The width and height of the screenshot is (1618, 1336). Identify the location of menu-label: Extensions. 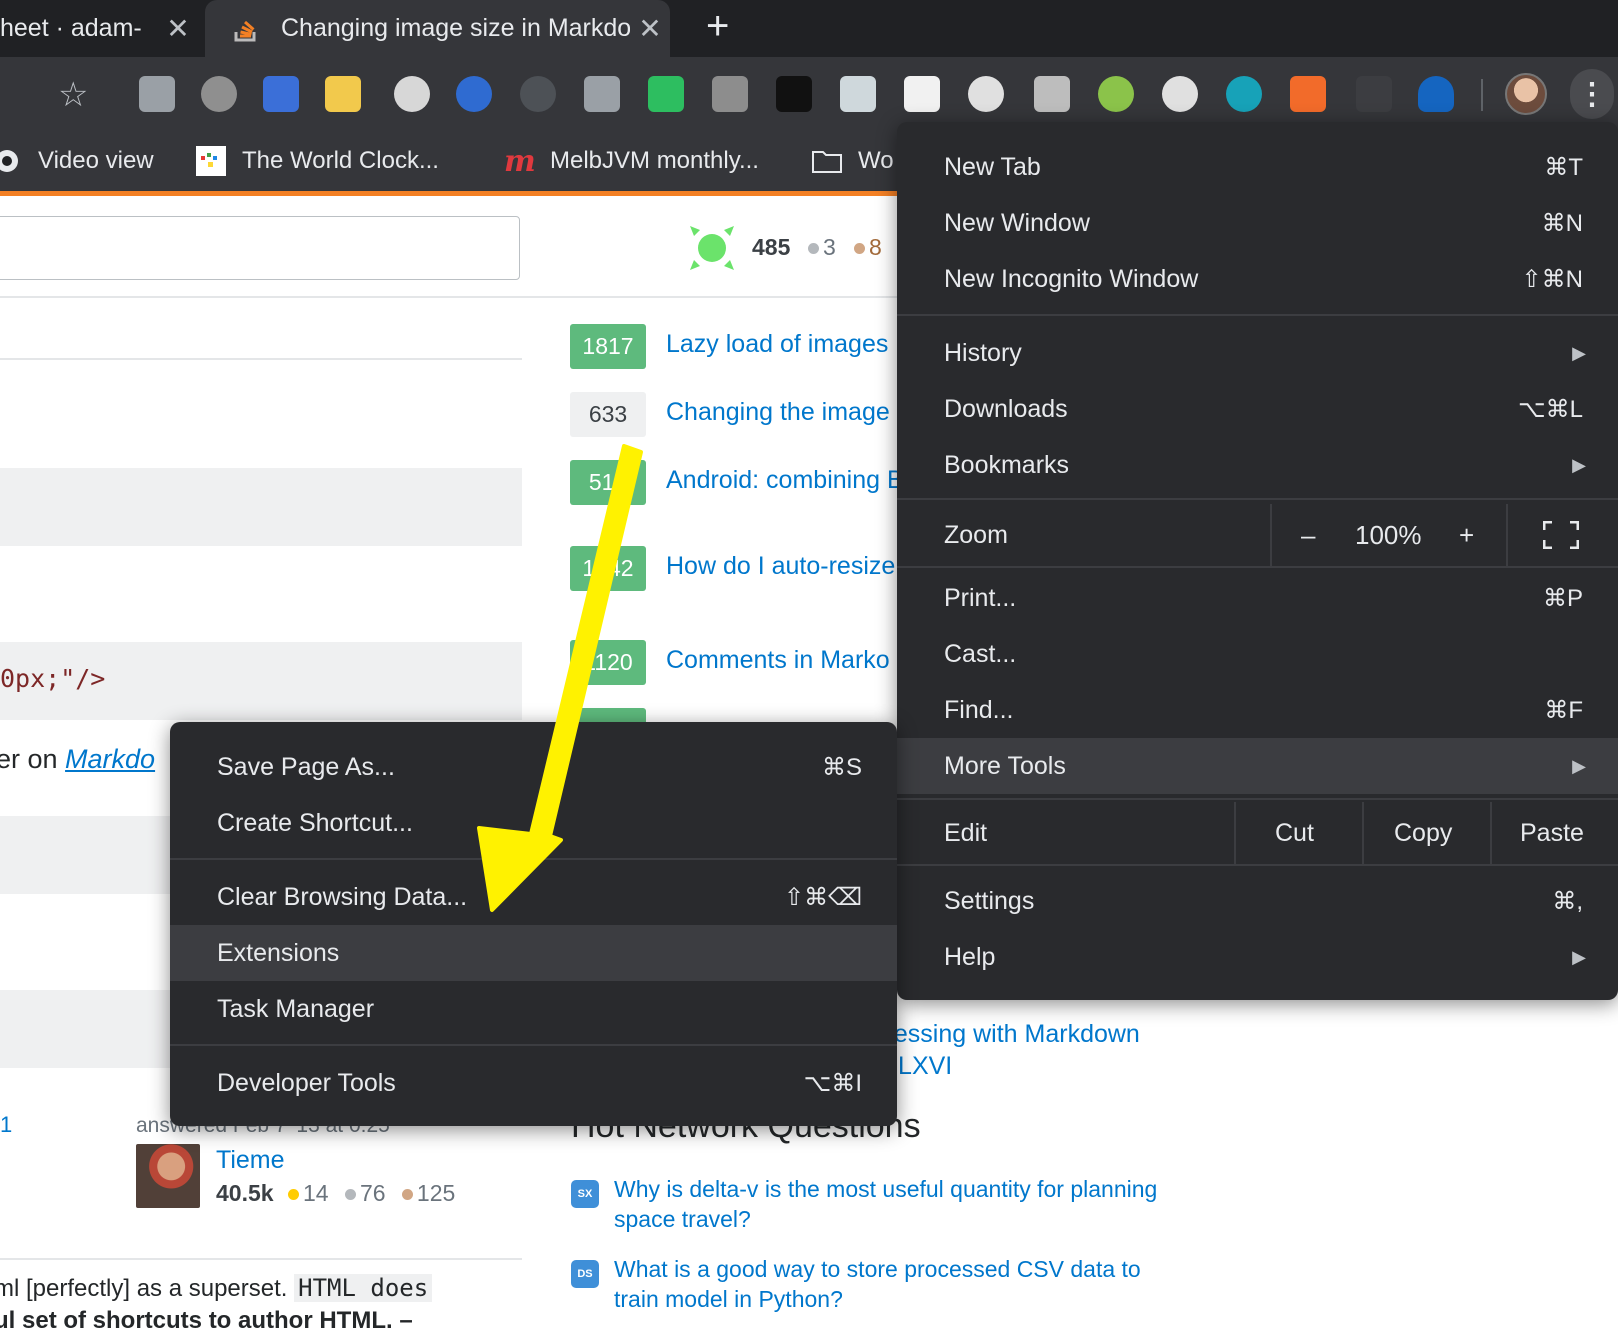
(278, 952).